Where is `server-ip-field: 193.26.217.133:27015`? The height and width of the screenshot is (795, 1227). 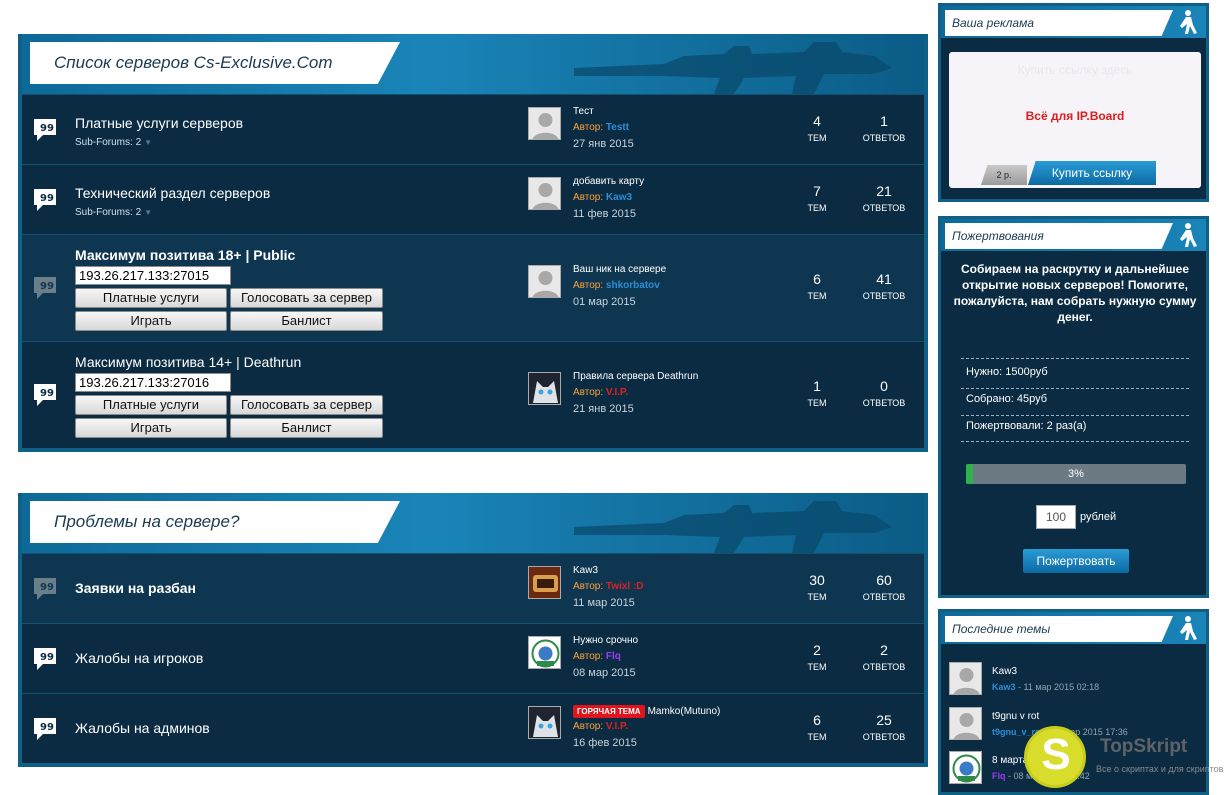 server-ip-field: 193.26.217.133:27015 is located at coordinates (153, 275).